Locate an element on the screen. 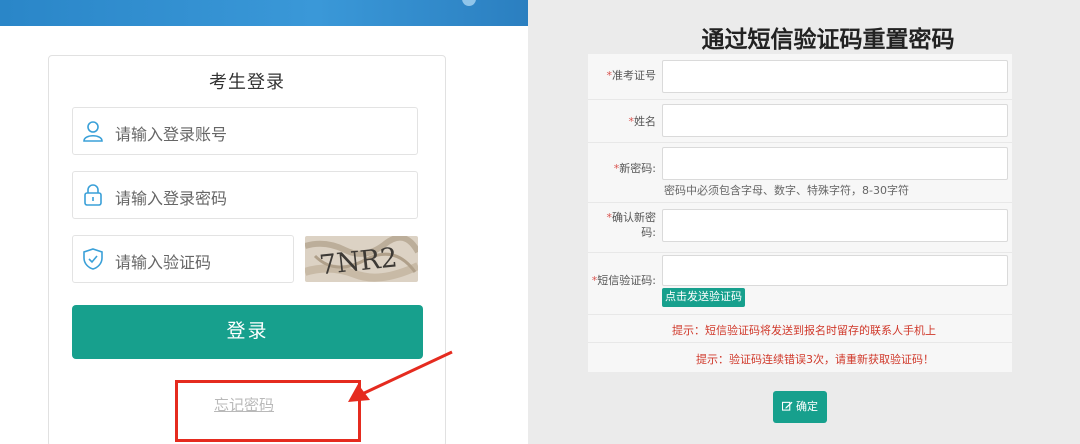  confirm-password-input is located at coordinates (835, 225).